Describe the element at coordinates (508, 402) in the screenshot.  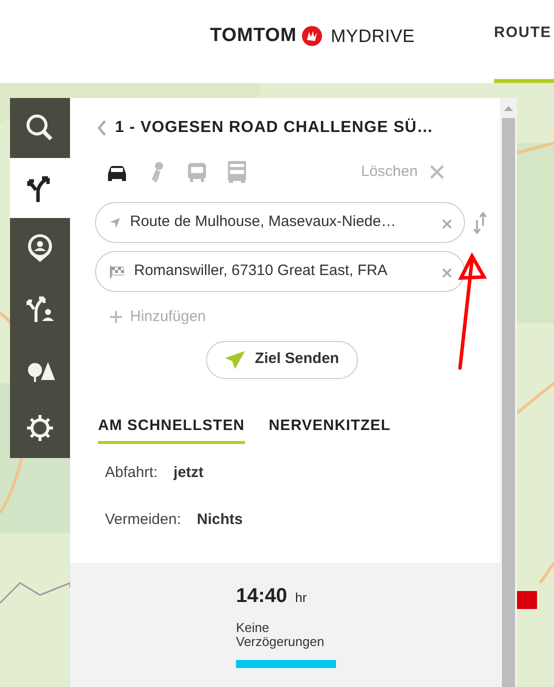
I see `scrollbar-thumb` at that location.